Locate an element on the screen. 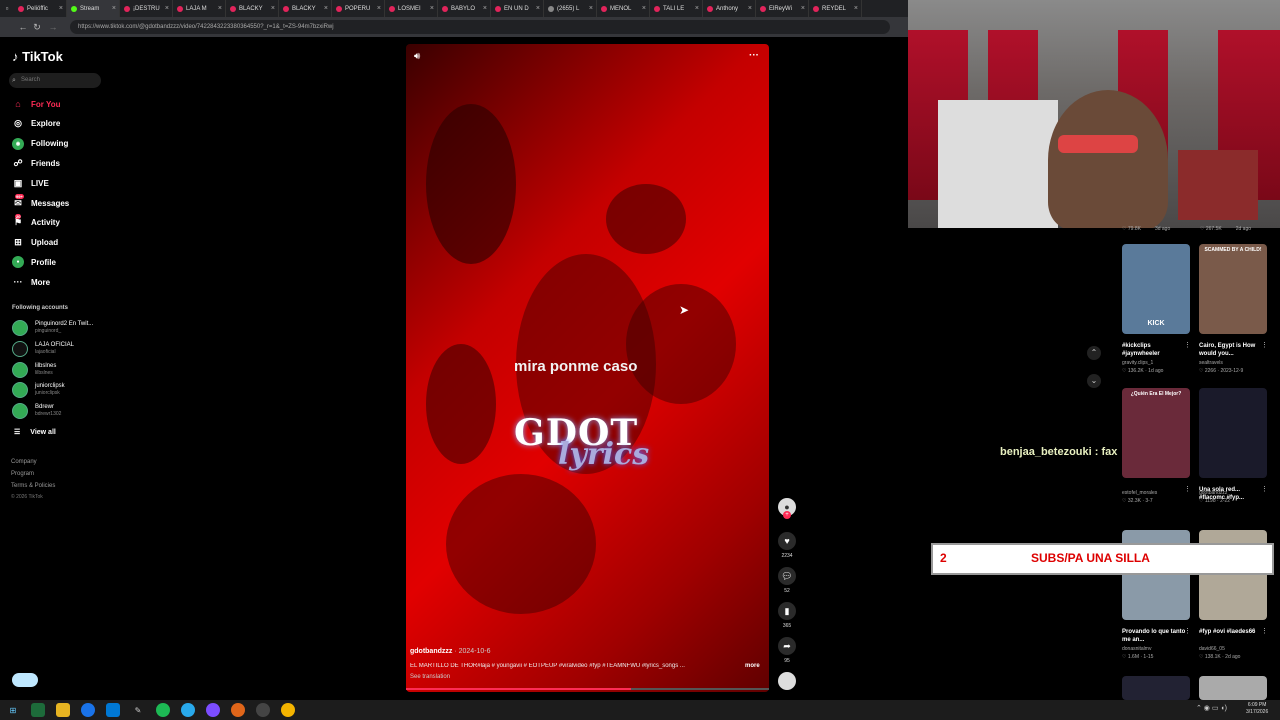 This screenshot has width=1280, height=720. taskbar-clock: 6:09 PM 3/17/2026 is located at coordinates (1257, 709).